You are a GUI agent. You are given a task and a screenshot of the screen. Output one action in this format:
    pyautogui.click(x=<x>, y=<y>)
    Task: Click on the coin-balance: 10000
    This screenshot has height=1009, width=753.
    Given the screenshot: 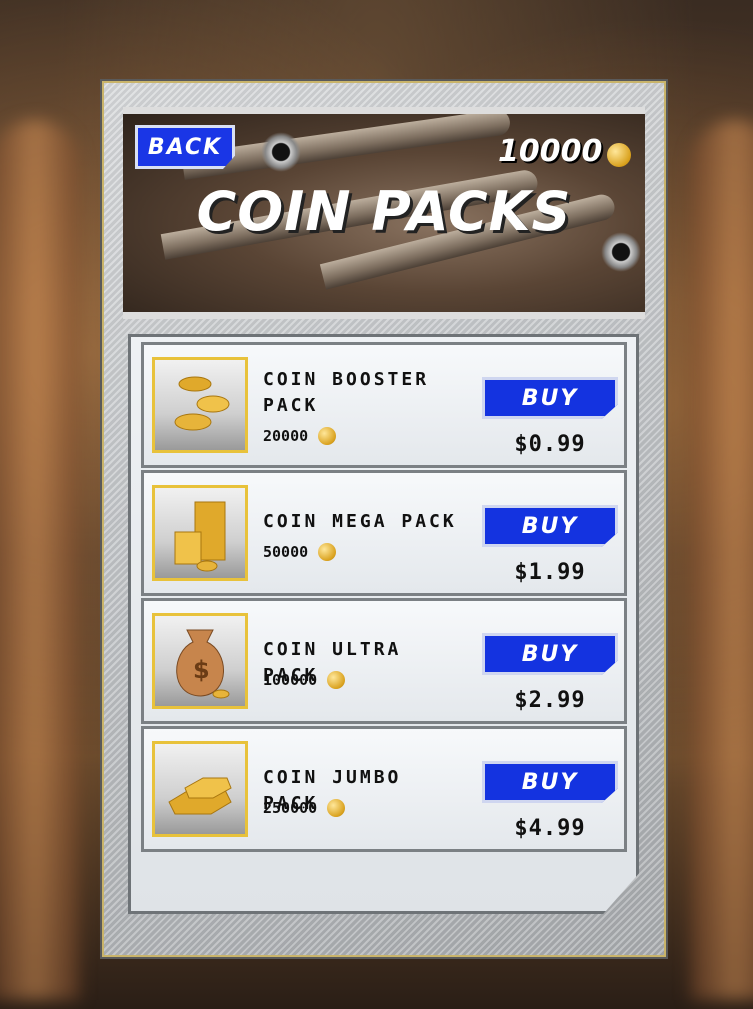 What is the action you would take?
    pyautogui.click(x=550, y=151)
    